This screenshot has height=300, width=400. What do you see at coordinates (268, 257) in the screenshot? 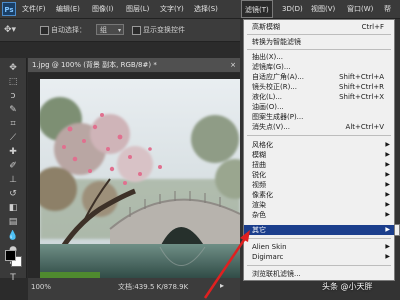
I see `menu-item-label: Digimarc` at bounding box center [268, 257].